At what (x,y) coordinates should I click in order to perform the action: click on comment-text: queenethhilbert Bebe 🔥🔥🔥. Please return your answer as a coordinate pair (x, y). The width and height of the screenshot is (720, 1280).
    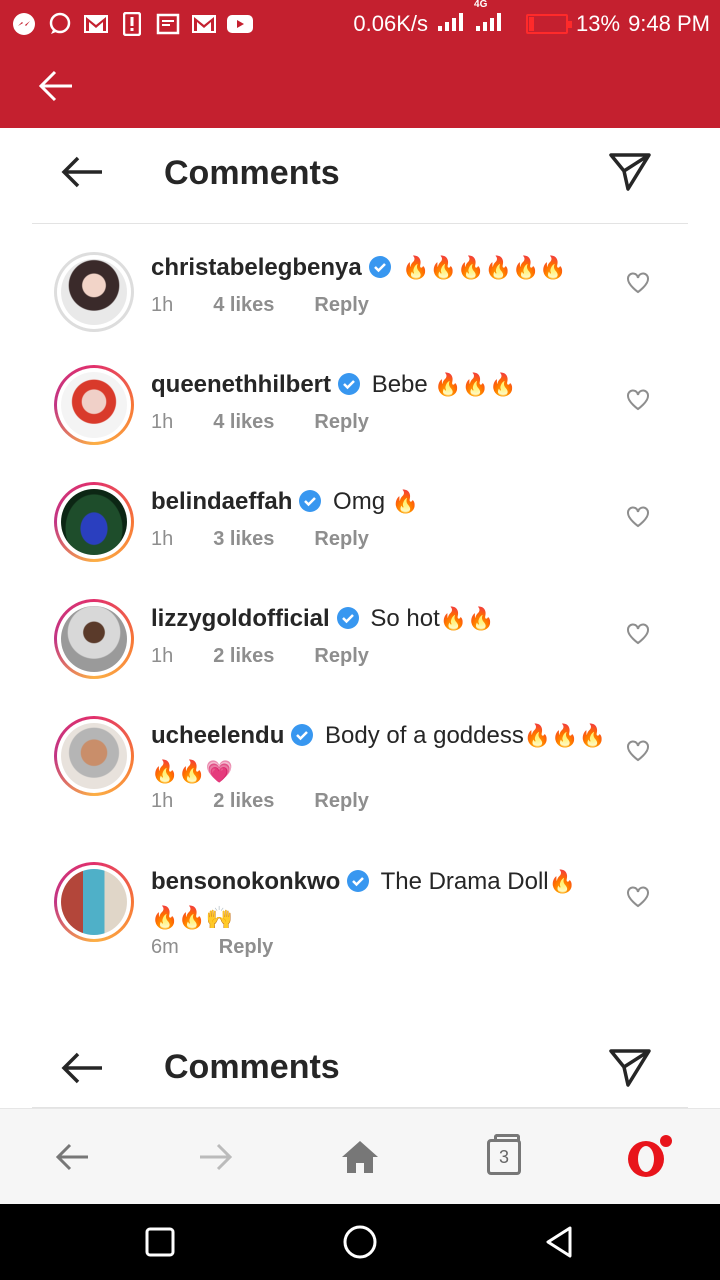
    Looking at the image, I should click on (376, 387).